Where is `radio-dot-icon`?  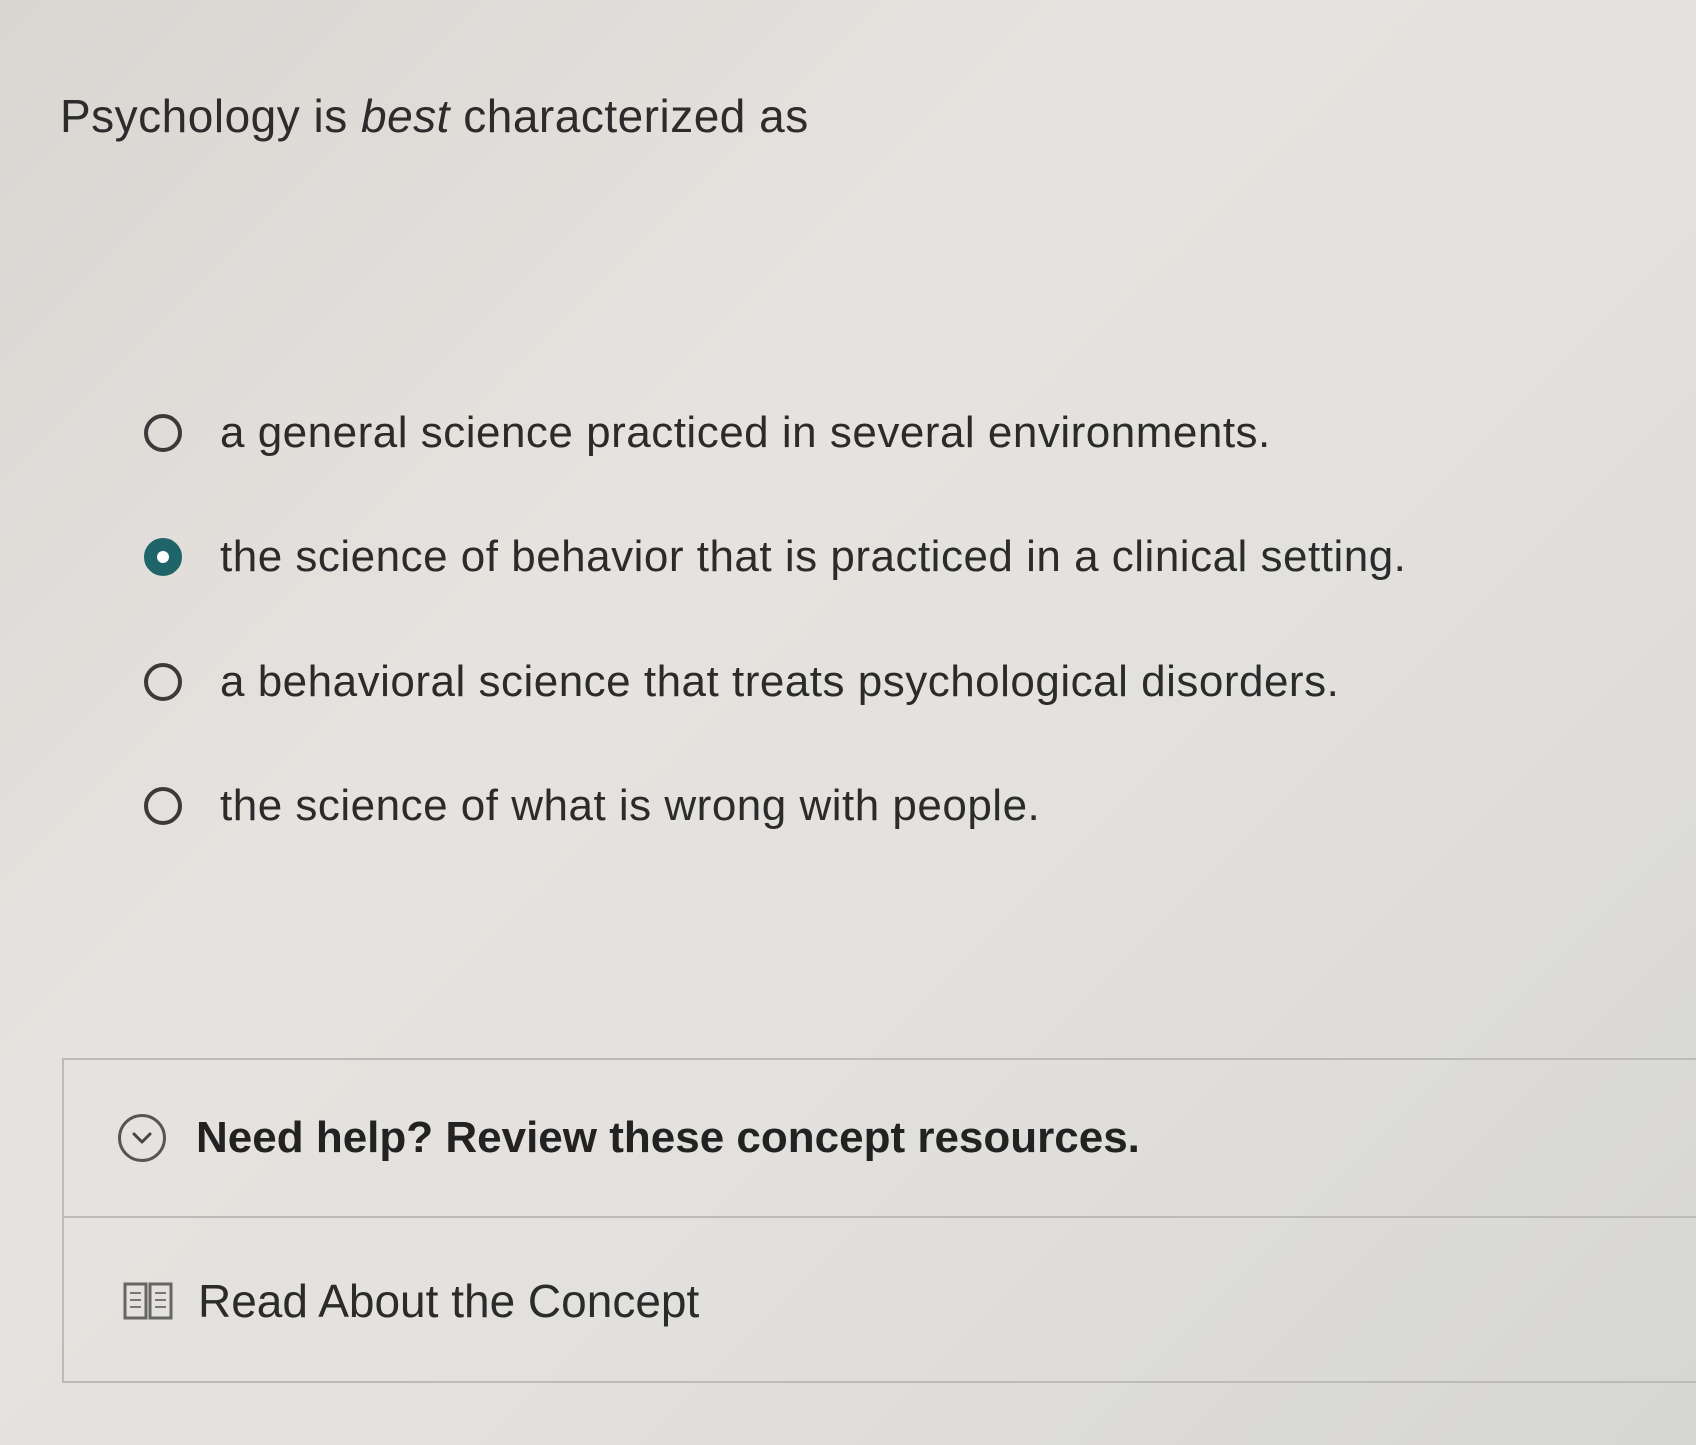 radio-dot-icon is located at coordinates (163, 557).